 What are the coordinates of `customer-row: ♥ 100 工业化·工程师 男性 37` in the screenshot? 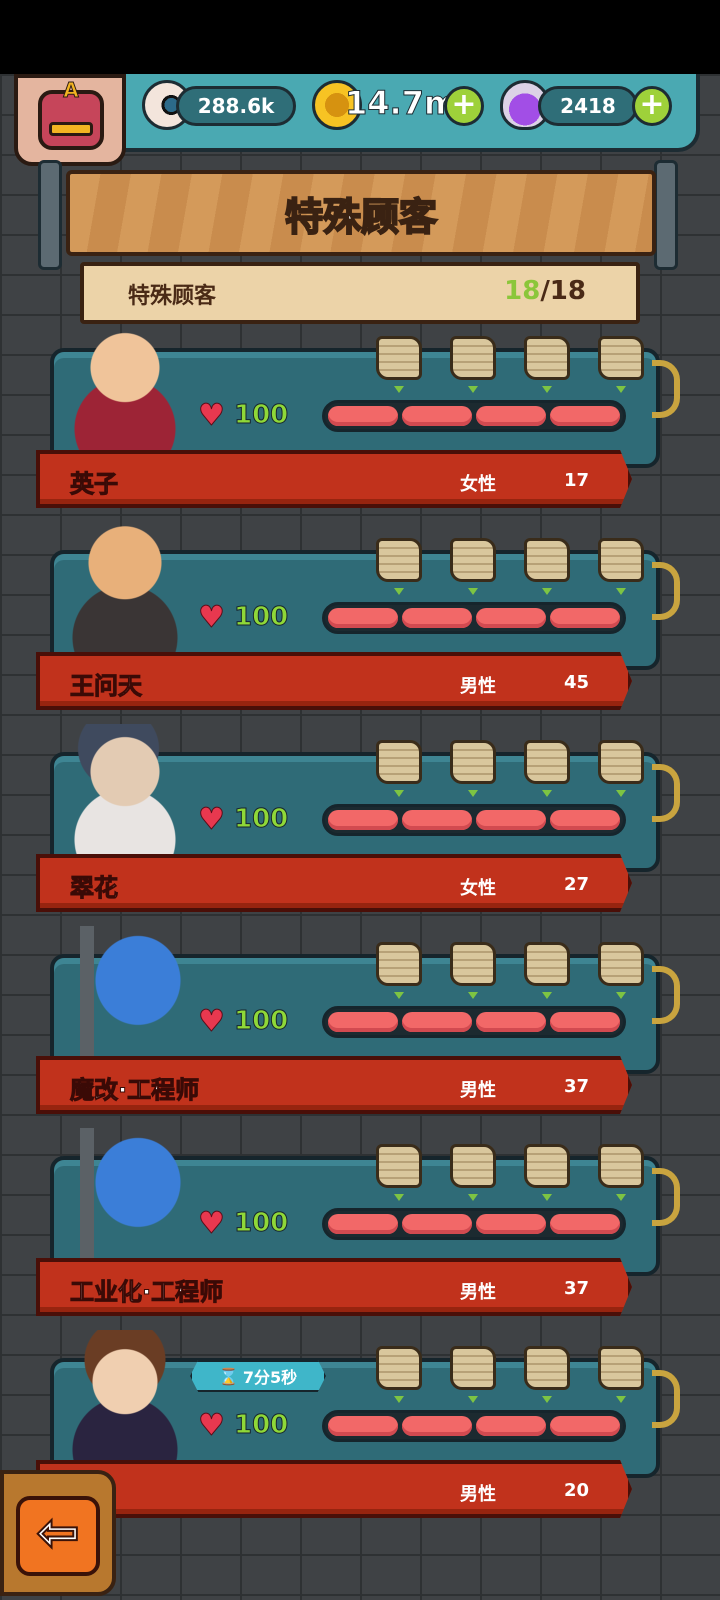 It's located at (355, 1228).